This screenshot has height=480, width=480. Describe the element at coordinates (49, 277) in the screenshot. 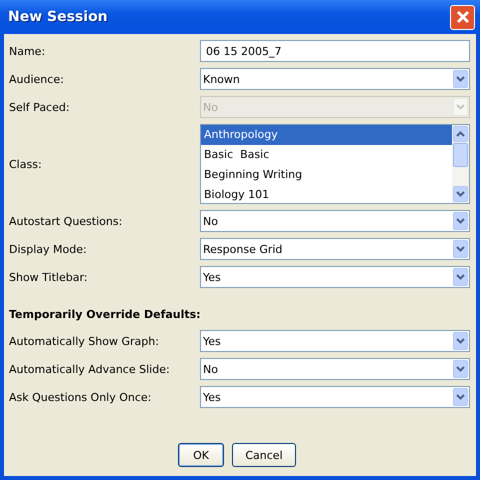

I see `field-label: Show Titlebar:` at that location.